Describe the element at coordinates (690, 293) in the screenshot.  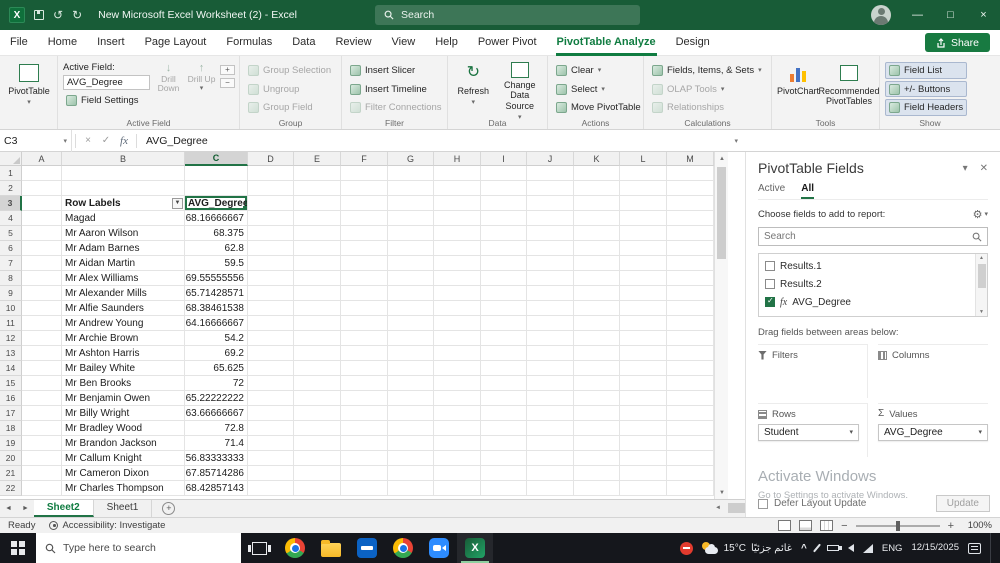
I see `cell-M9` at that location.